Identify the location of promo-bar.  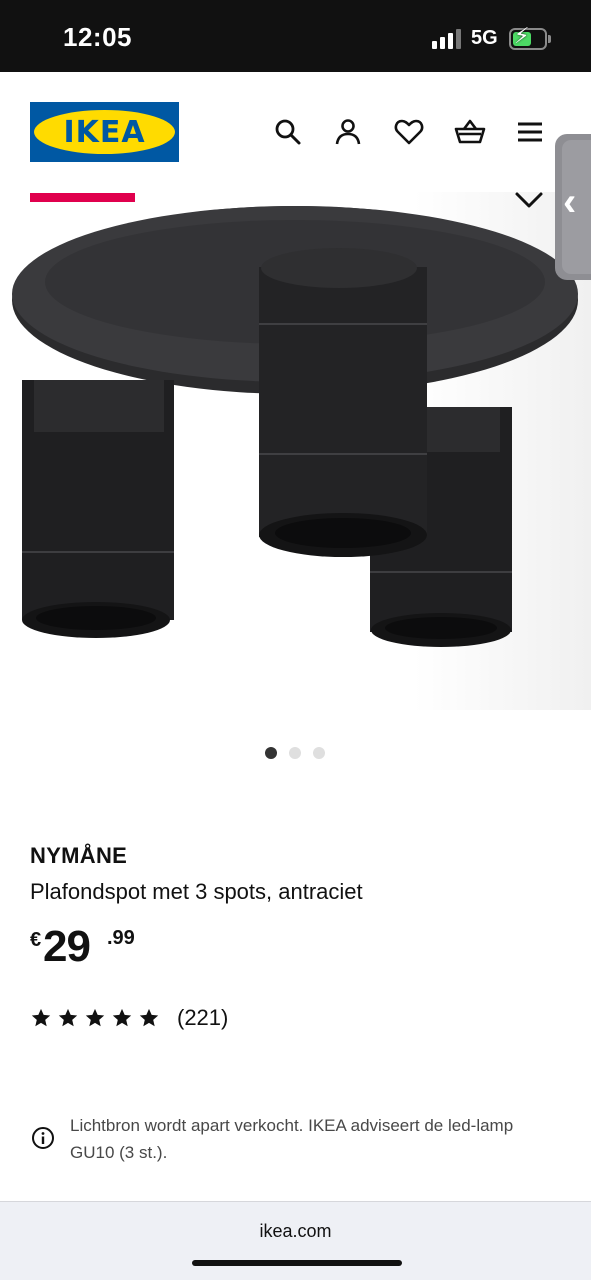
(82, 197).